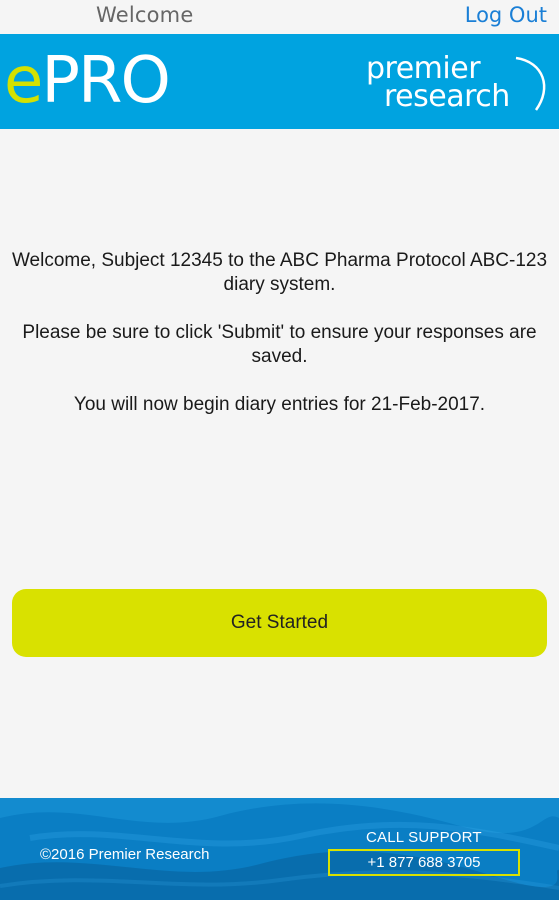 The image size is (559, 900). I want to click on call-support-label: CALL SUPPORT, so click(424, 837).